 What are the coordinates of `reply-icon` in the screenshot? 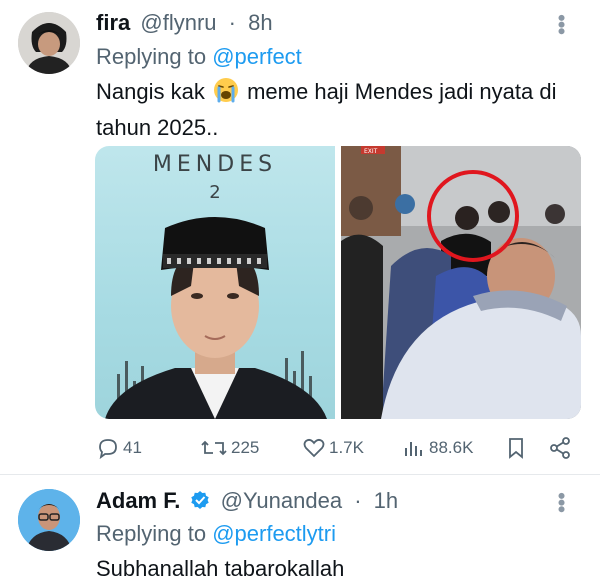 It's located at (108, 449).